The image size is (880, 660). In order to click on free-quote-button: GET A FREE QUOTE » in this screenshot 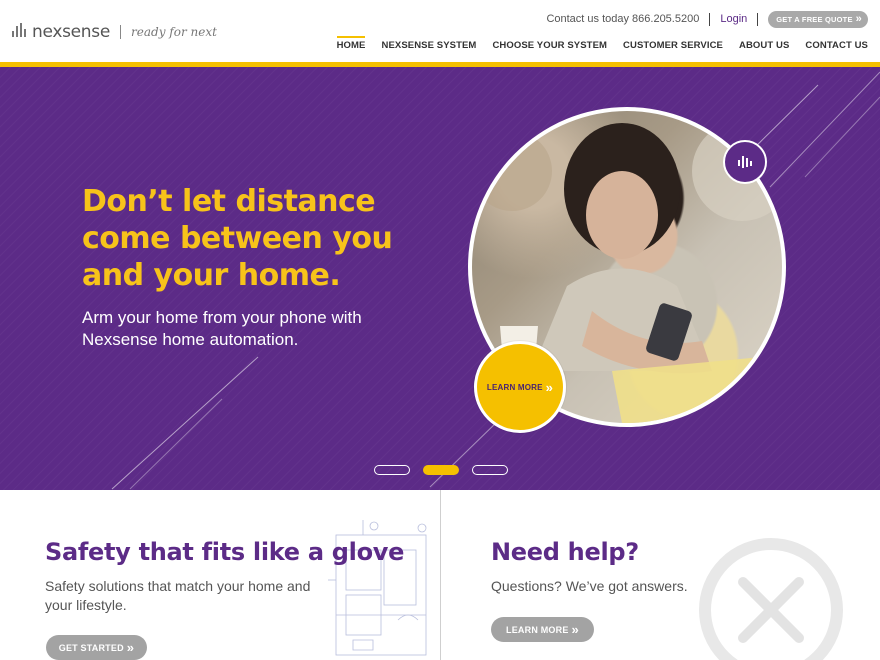, I will do `click(818, 19)`.